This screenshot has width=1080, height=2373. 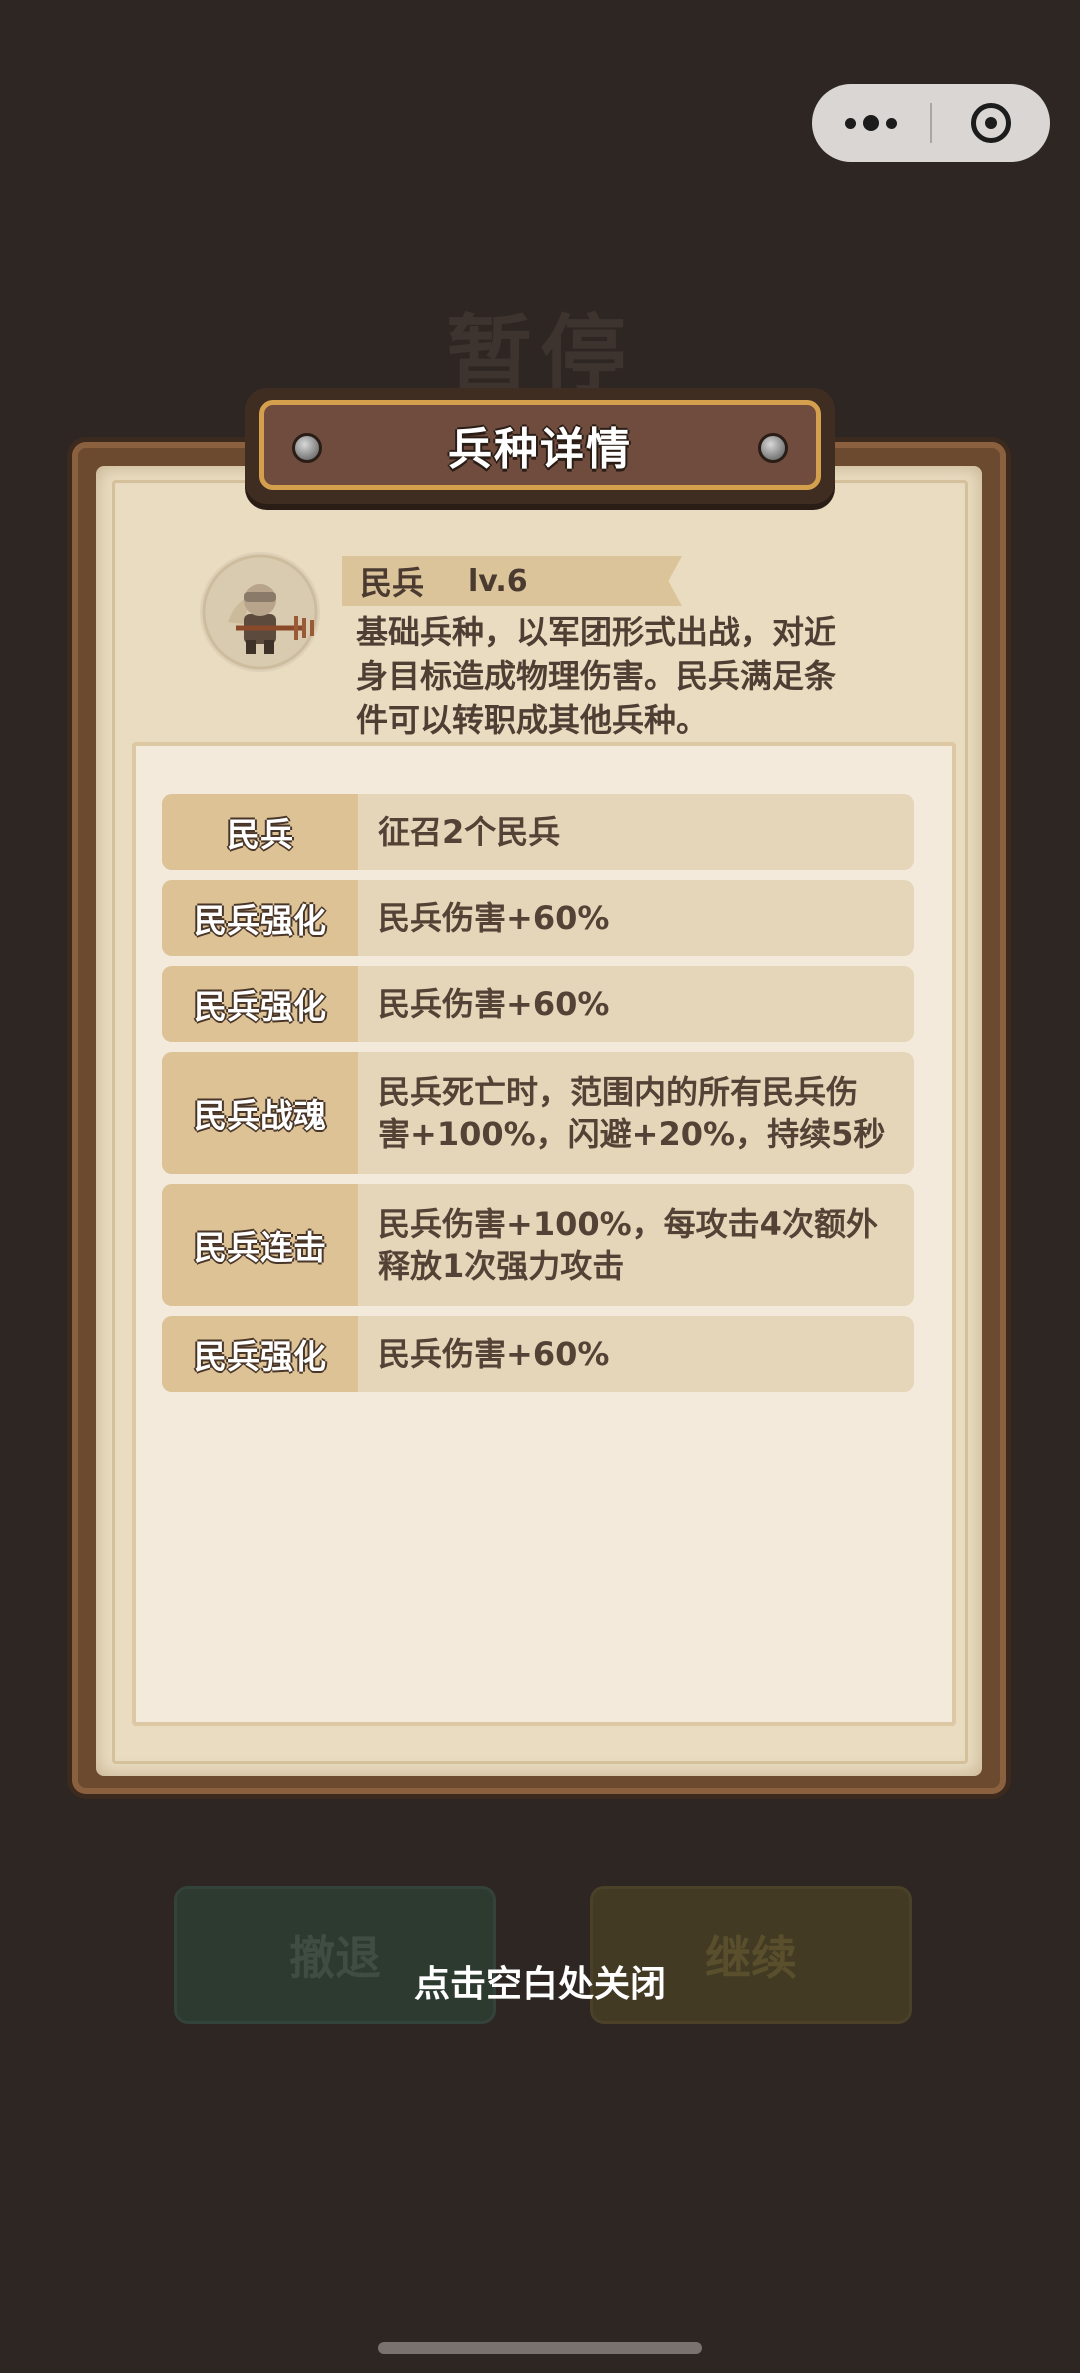 I want to click on upgrade-effect: 民兵伤害+100%，每攻击4次额外 释放1次强力攻击, so click(x=628, y=1245).